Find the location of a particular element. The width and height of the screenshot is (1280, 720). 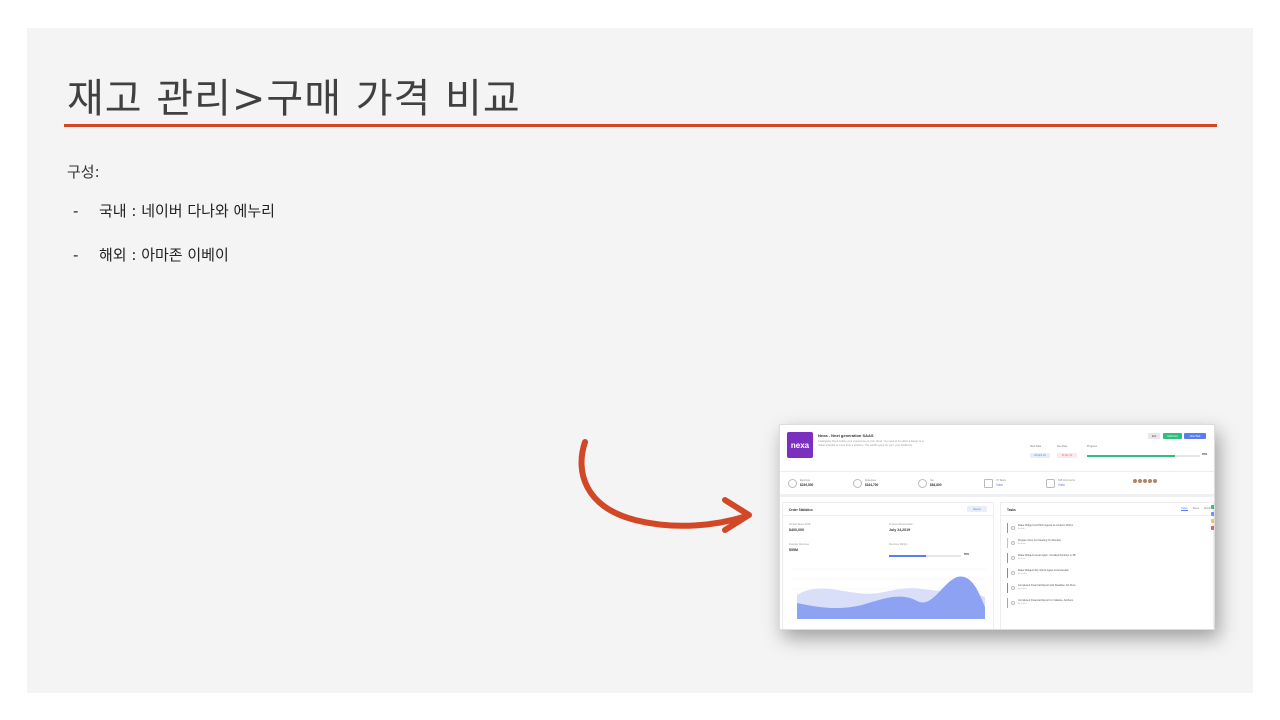

task-text: Make Widgets Sky Shock Again & Amsterdam is located at coordinates (1043, 570).